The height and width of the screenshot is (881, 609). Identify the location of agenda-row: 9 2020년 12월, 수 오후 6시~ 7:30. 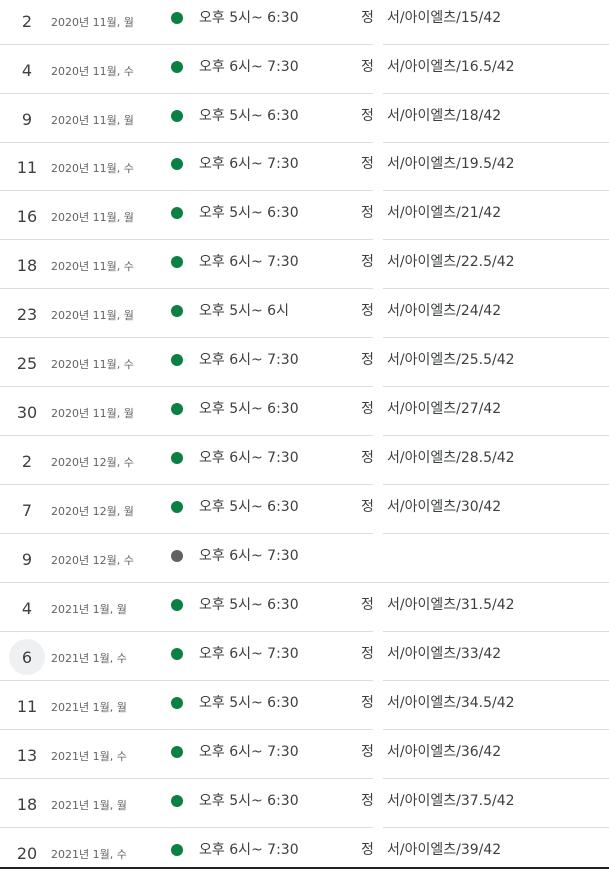
(304, 559).